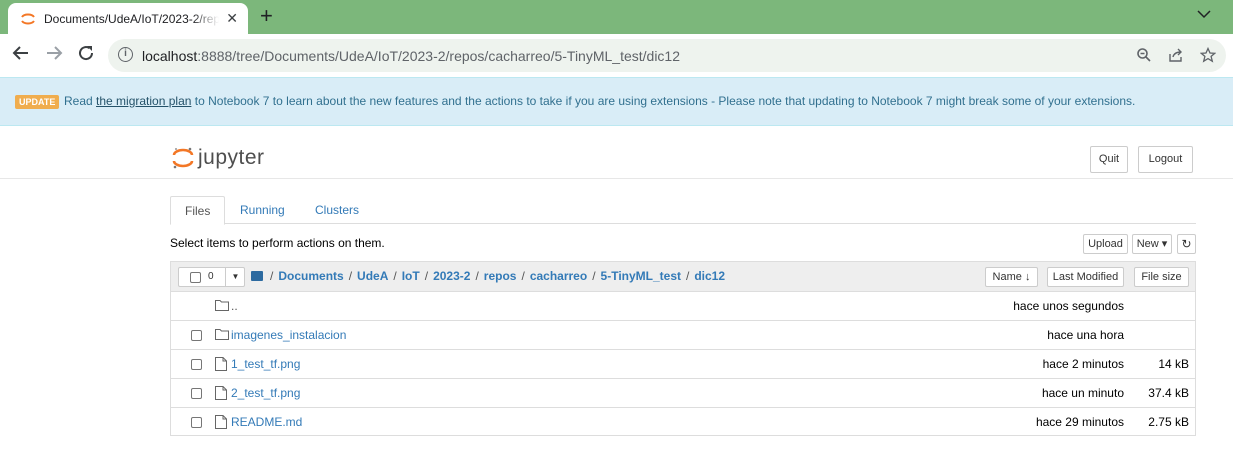  I want to click on select-all-control: 0 ▼, so click(211, 277).